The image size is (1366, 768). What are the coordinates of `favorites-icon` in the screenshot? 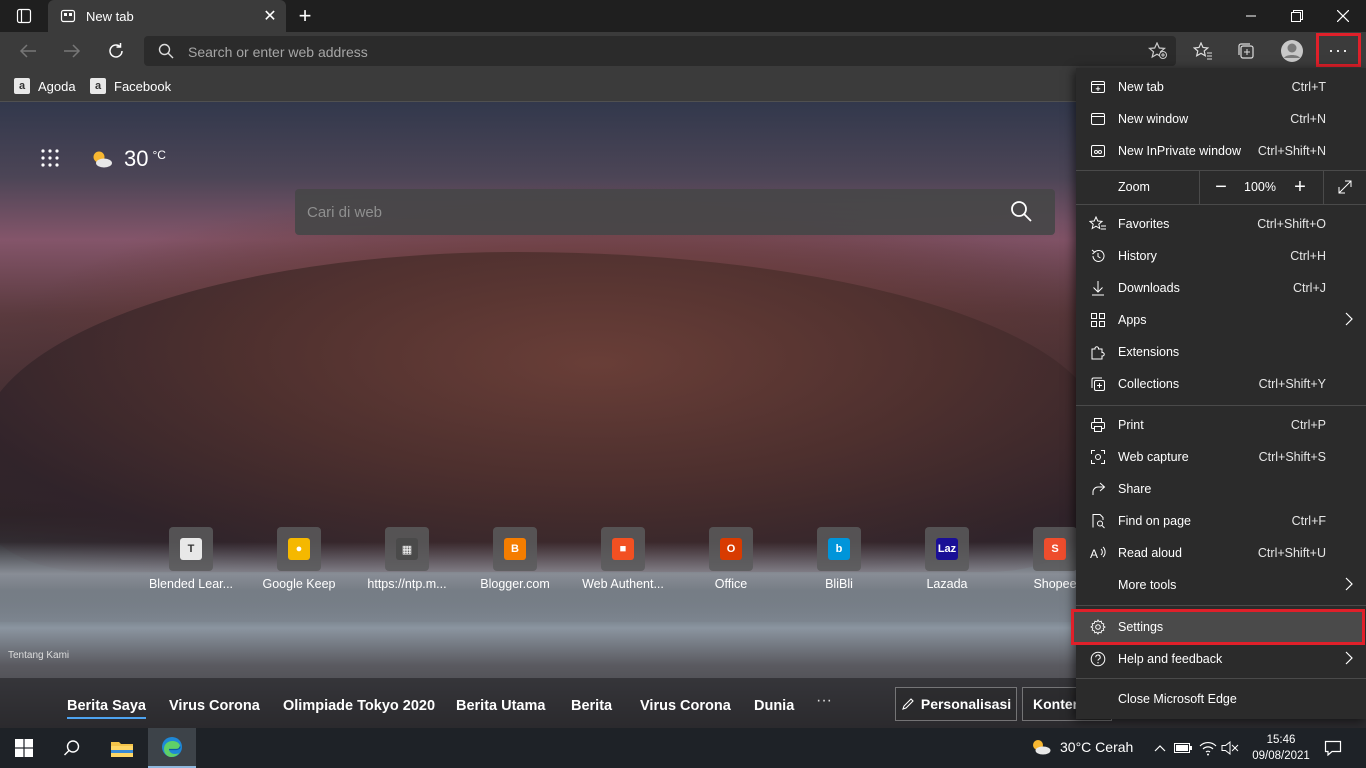 It's located at (1098, 224).